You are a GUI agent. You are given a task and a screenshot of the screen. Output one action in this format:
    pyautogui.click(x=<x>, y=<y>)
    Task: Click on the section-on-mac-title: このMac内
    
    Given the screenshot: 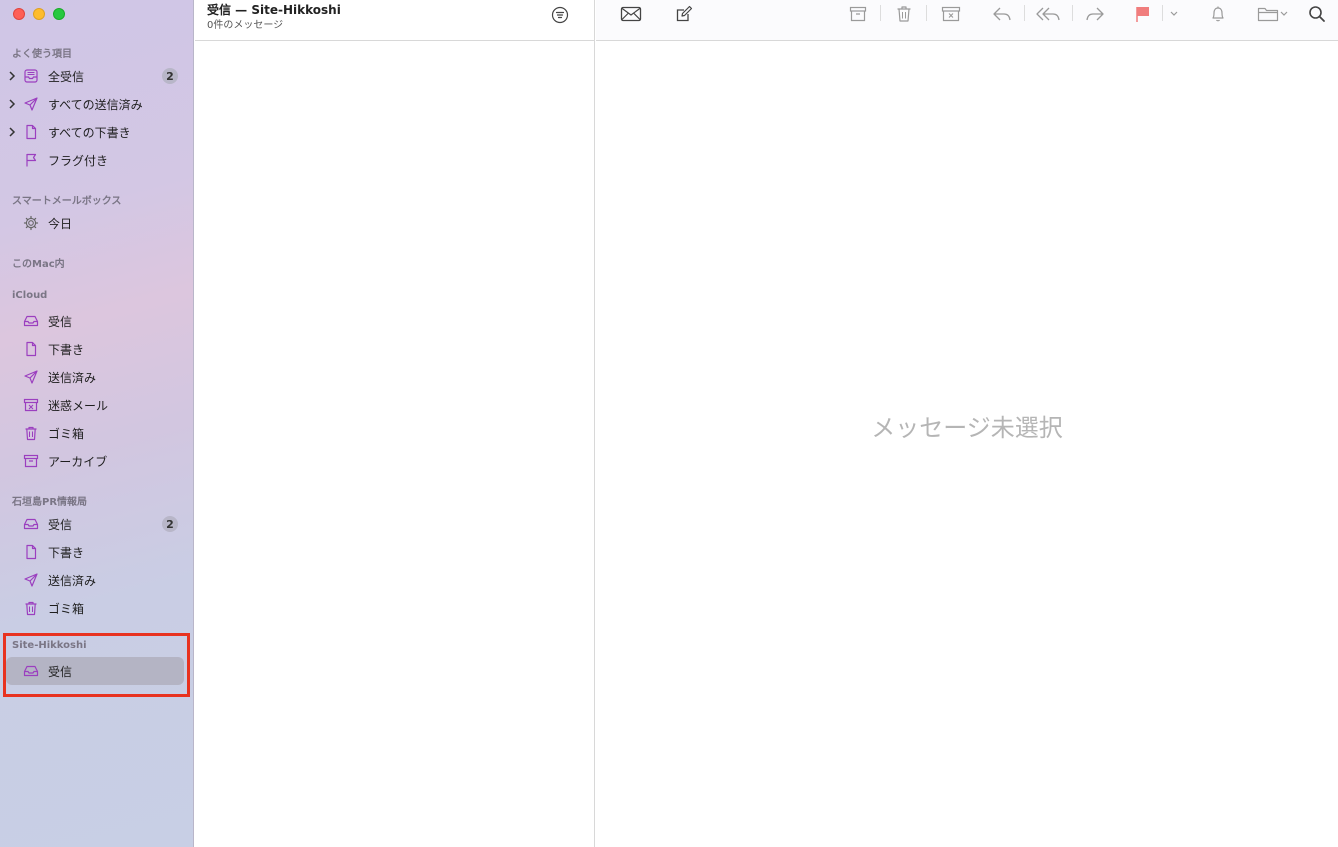 What is the action you would take?
    pyautogui.click(x=38, y=262)
    